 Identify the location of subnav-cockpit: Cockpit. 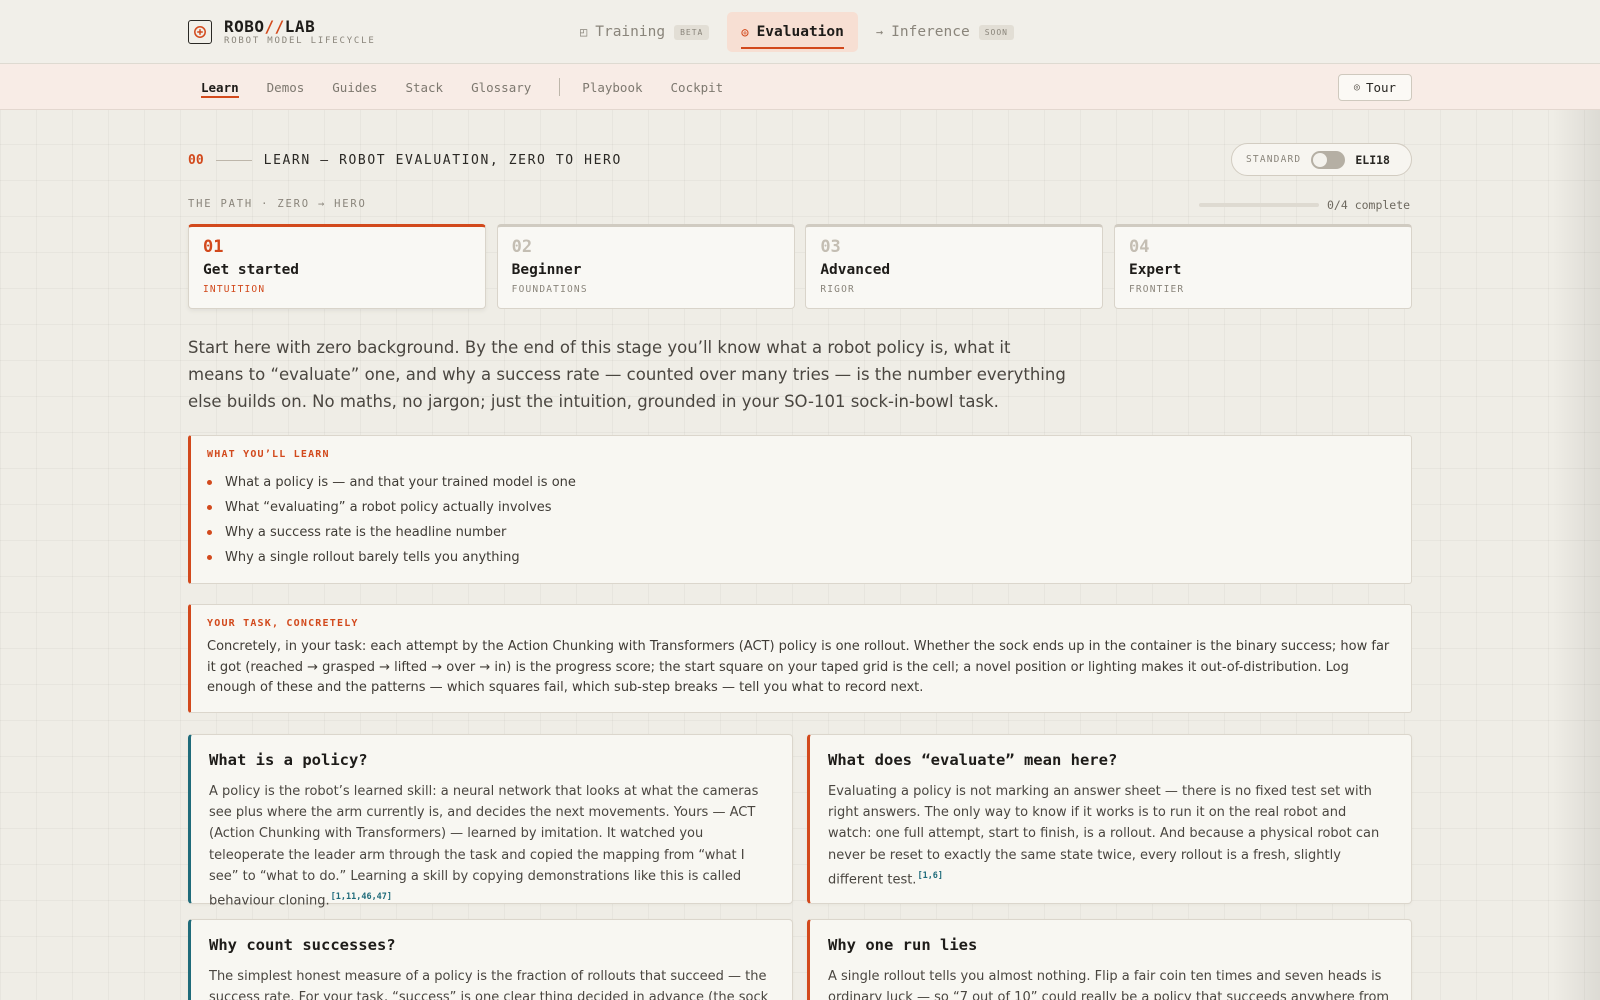
(697, 87).